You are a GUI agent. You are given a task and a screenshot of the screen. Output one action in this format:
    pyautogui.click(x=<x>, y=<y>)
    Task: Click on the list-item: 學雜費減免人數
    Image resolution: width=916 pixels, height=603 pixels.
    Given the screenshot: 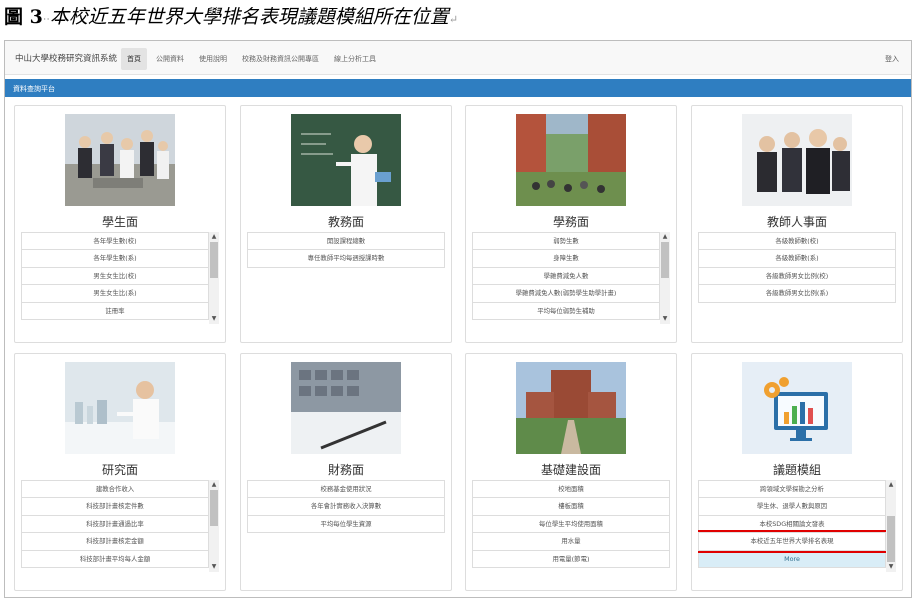 What is the action you would take?
    pyautogui.click(x=566, y=276)
    